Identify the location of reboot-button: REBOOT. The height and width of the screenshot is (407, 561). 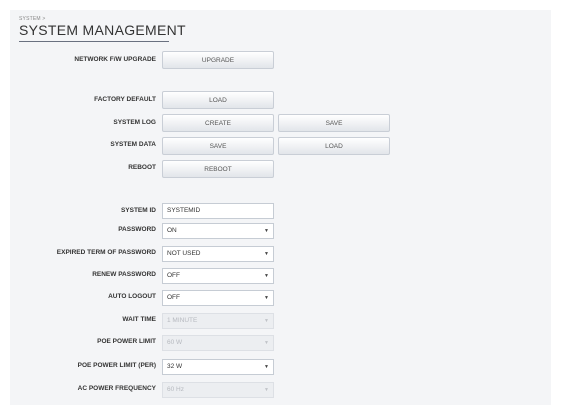
(218, 169).